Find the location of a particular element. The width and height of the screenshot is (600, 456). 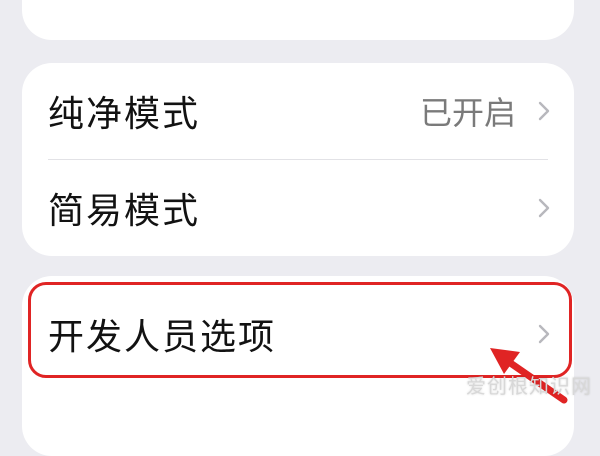

settings-item-label: 开发人员选项 is located at coordinates (162, 337).